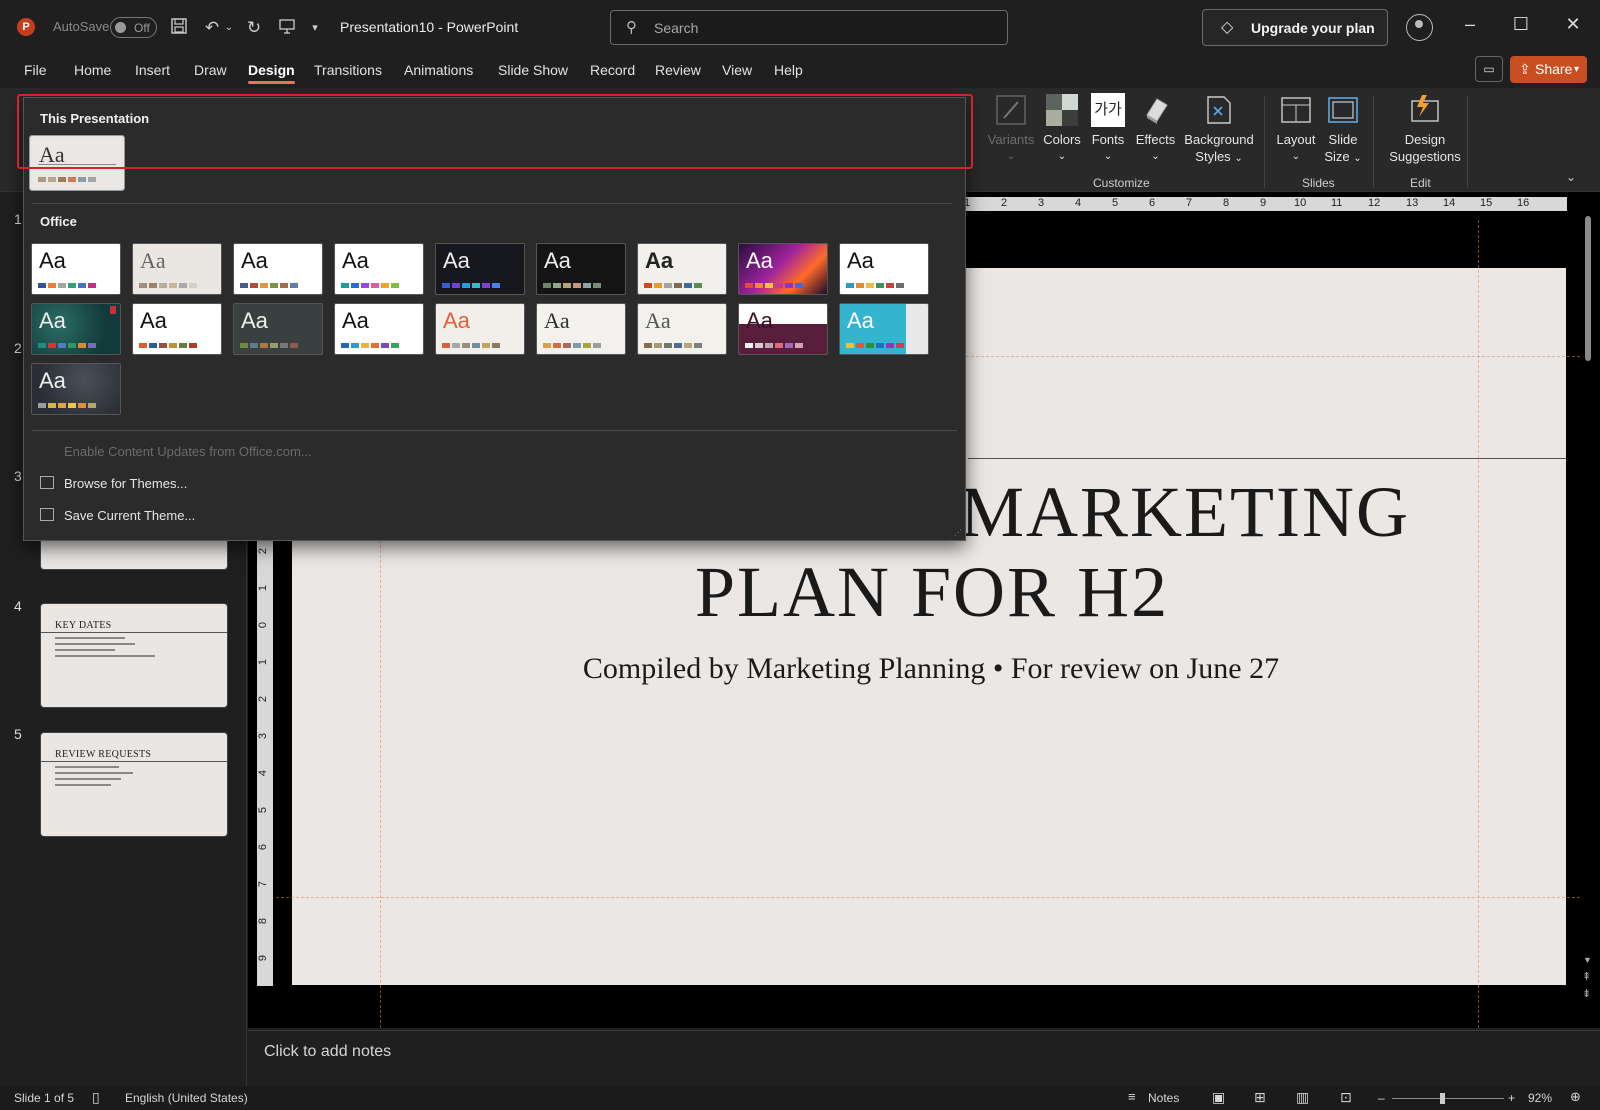 This screenshot has width=1600, height=1110. What do you see at coordinates (77, 163) in the screenshot?
I see `theme-current: Aa` at bounding box center [77, 163].